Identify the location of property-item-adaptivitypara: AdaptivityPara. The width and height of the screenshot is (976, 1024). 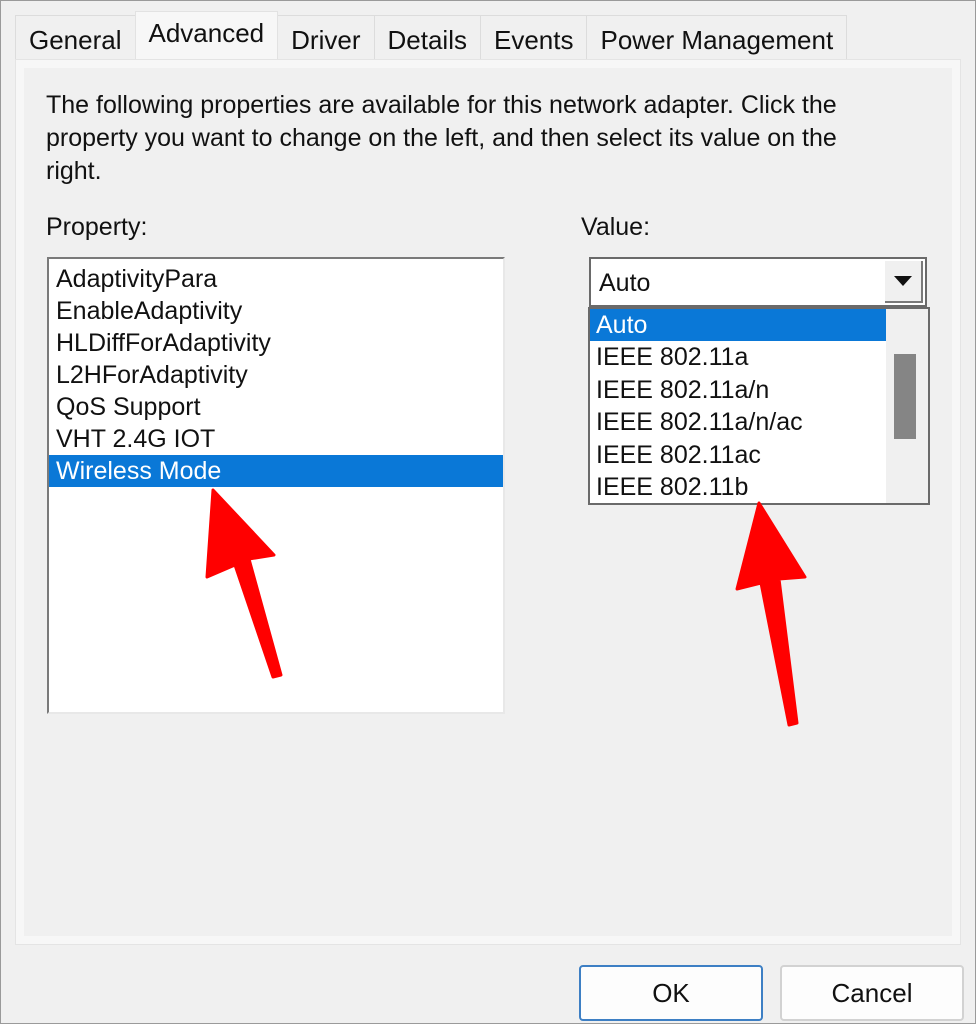
(276, 279).